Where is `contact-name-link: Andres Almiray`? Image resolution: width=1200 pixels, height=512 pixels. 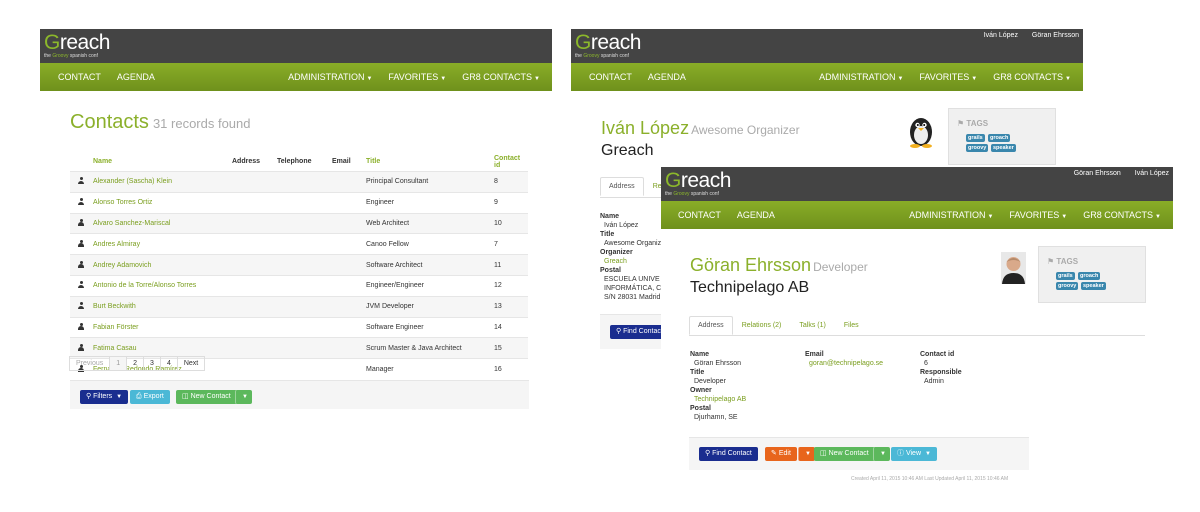
contact-name-link: Andres Almiray is located at coordinates (161, 244).